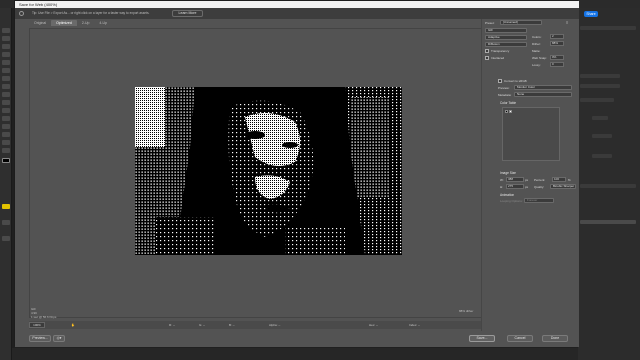 This screenshot has height=360, width=640. I want to click on layers-panel-header, so click(608, 186).